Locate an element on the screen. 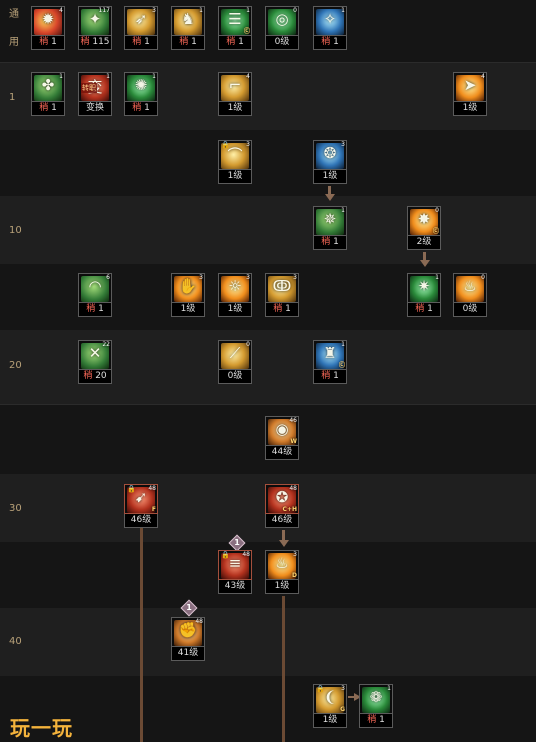 The width and height of the screenshot is (536, 742). skill-blue-rush-icon: ♜ 1 Ⓒ is located at coordinates (330, 355).